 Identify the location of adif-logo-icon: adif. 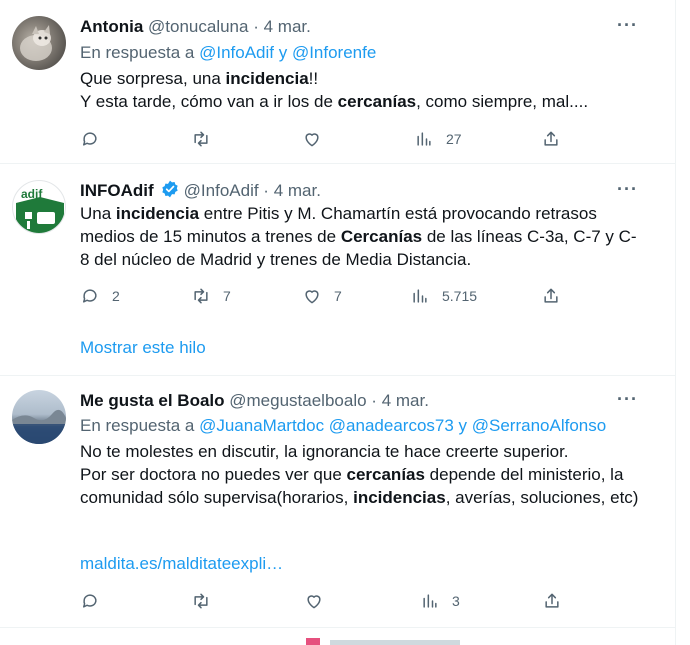
(40, 210).